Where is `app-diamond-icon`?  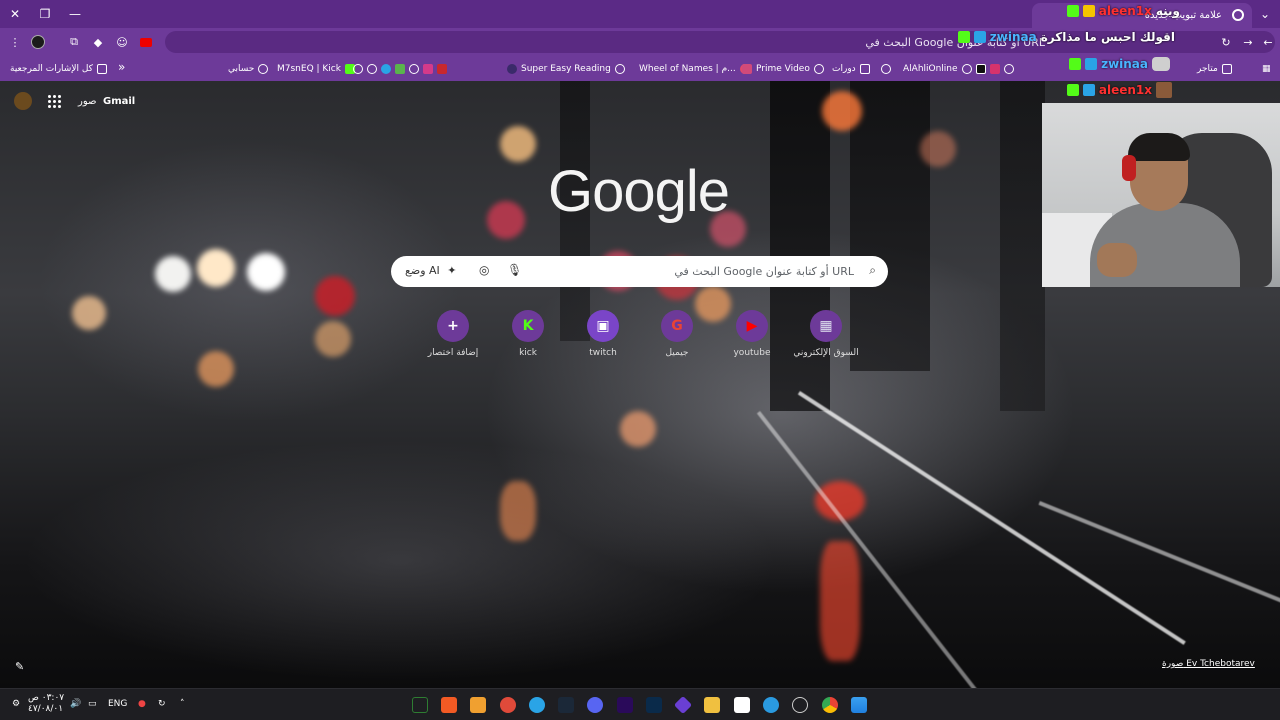 app-diamond-icon is located at coordinates (683, 705).